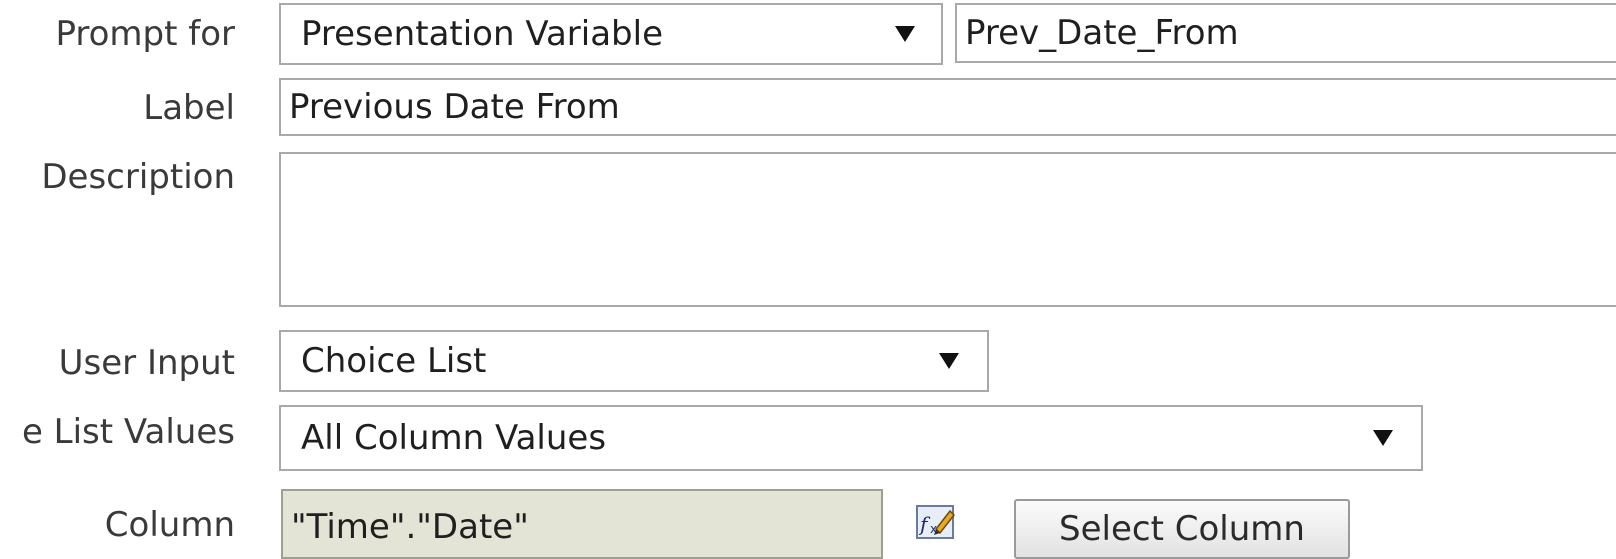  I want to click on list-values-label: e List Values, so click(128, 432).